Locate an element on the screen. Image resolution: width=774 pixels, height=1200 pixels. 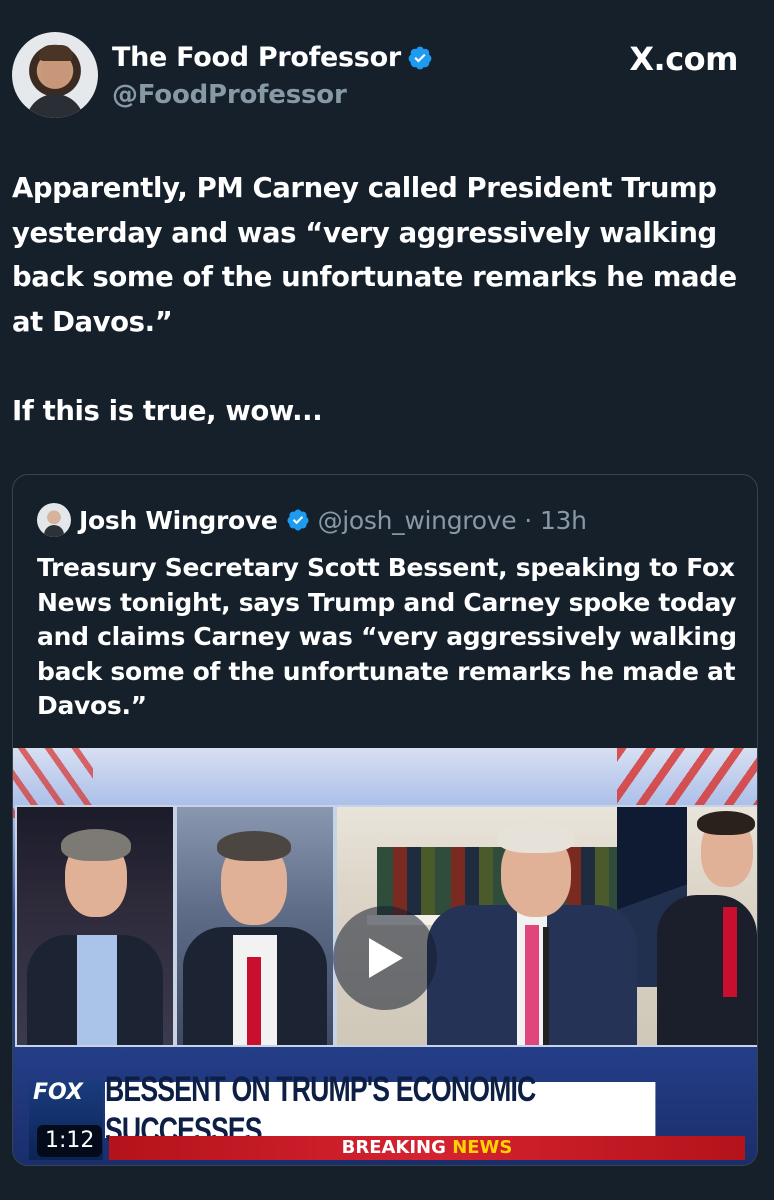
author-handle: @FoodProfessor is located at coordinates (229, 95).